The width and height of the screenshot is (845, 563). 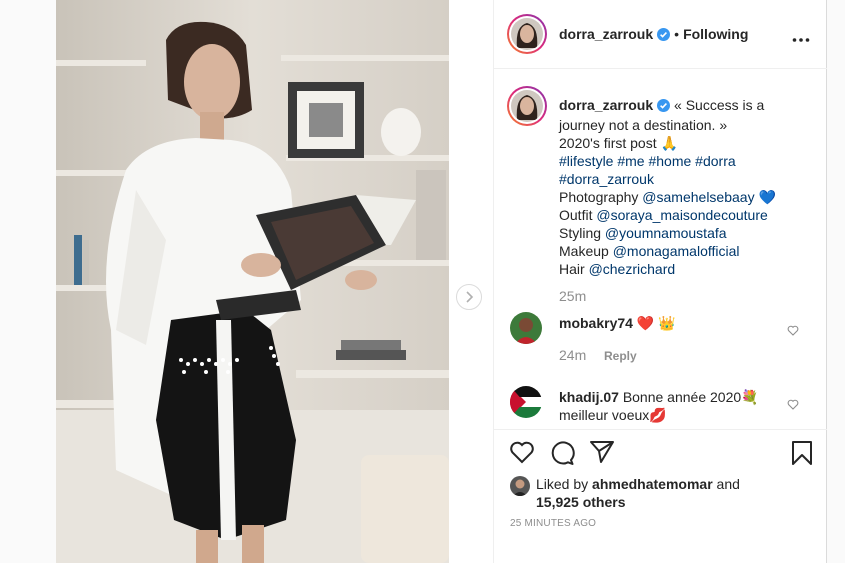 I want to click on hair-mention: @chezrichard, so click(x=632, y=269).